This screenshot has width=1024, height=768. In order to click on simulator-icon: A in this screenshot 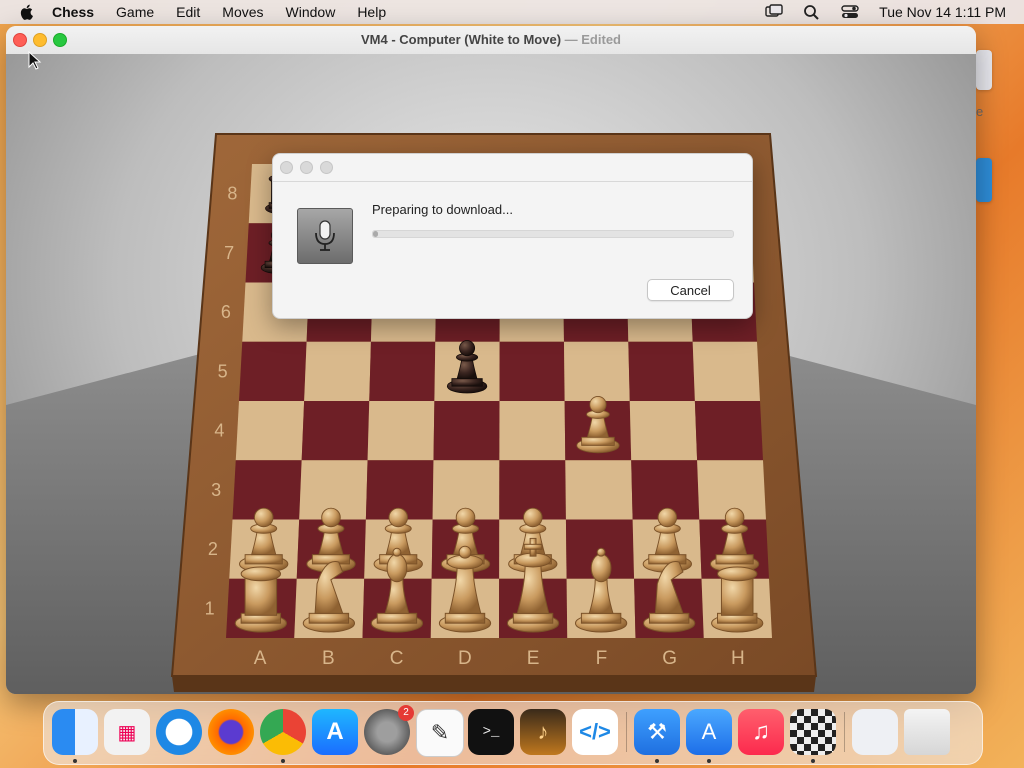, I will do `click(709, 732)`.